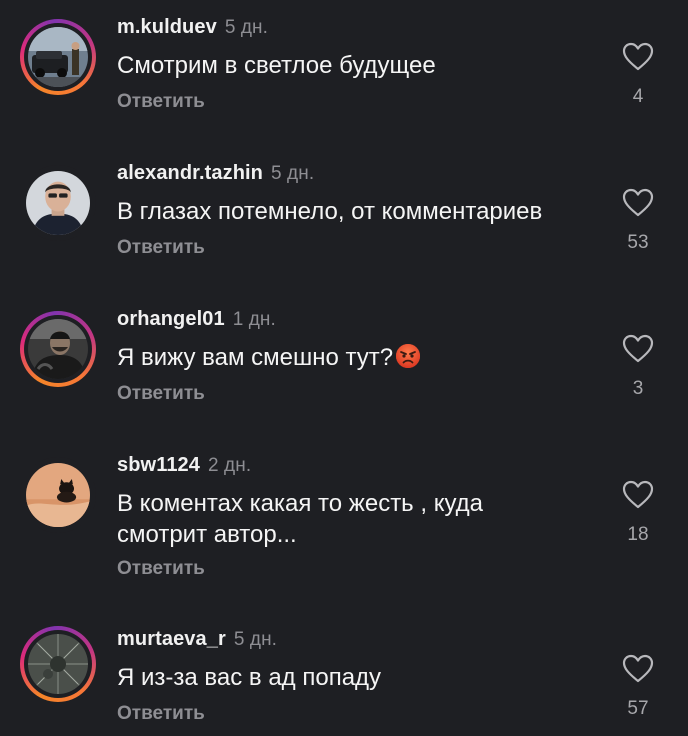 The height and width of the screenshot is (736, 688). Describe the element at coordinates (638, 242) in the screenshot. I see `like-count: 53` at that location.